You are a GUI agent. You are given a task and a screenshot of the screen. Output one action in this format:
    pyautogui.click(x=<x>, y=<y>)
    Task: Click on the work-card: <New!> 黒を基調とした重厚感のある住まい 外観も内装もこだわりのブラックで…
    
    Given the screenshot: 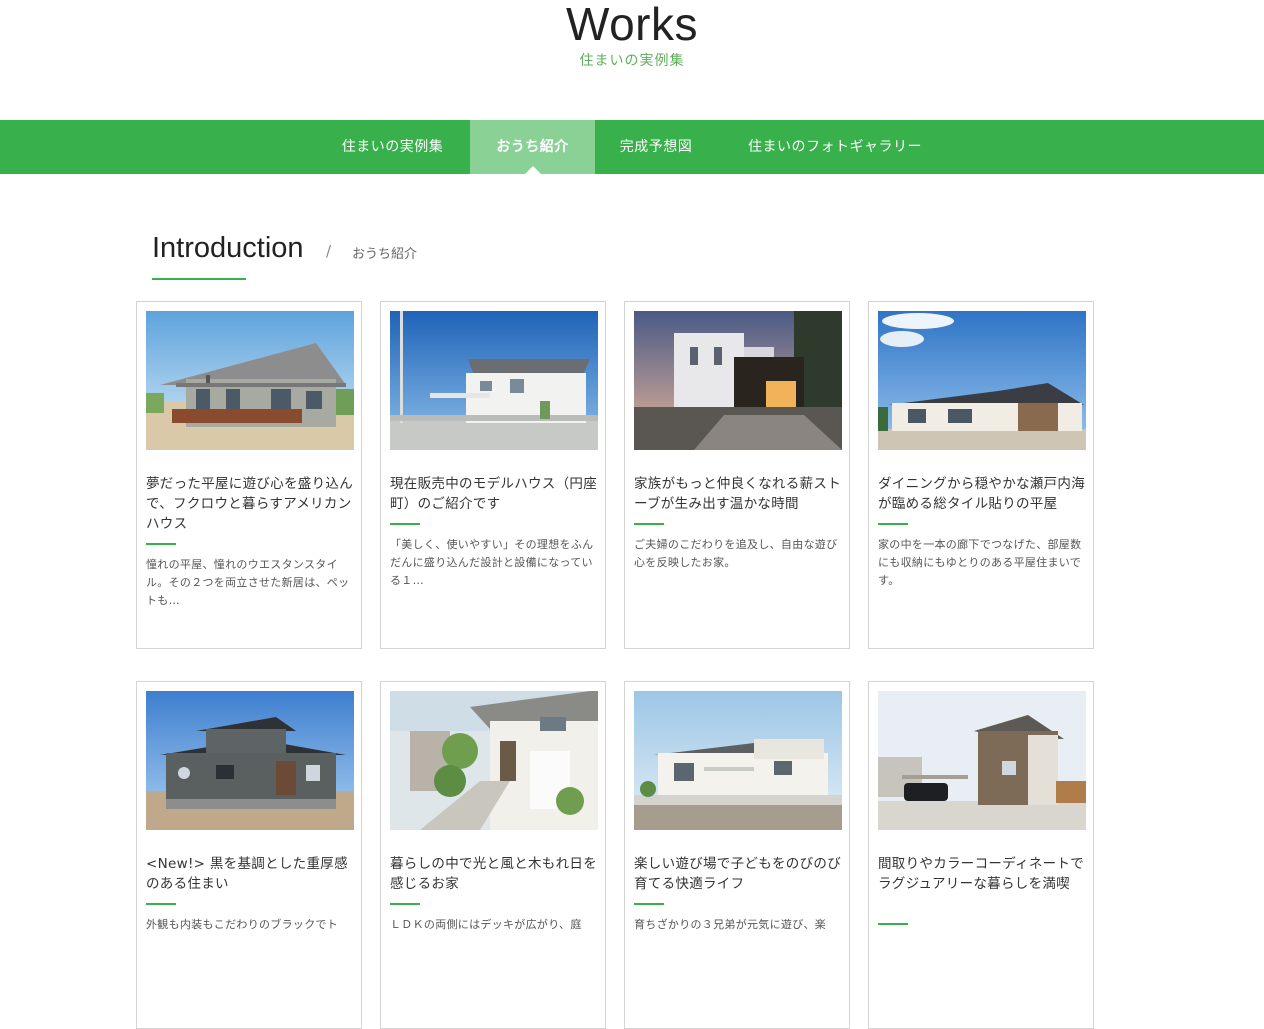 What is the action you would take?
    pyautogui.click(x=249, y=855)
    